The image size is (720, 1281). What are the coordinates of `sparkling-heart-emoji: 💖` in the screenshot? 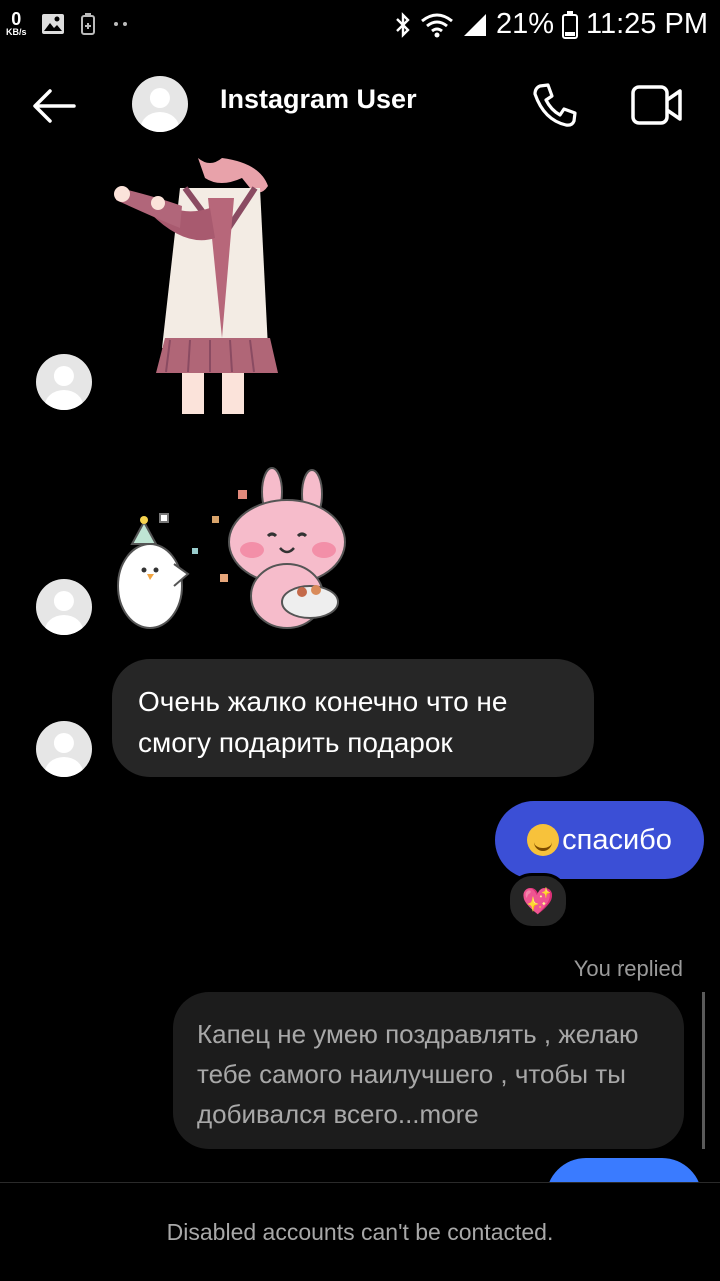 It's located at (538, 900).